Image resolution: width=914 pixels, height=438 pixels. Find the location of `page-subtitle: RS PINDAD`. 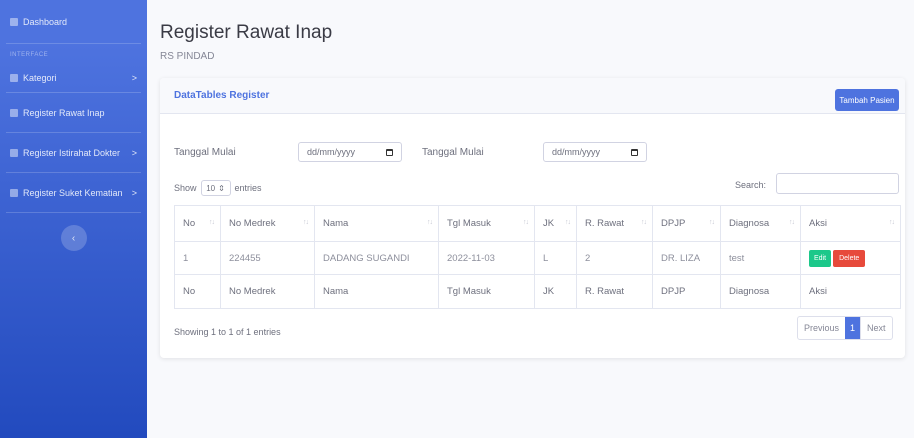

page-subtitle: RS PINDAD is located at coordinates (187, 56).